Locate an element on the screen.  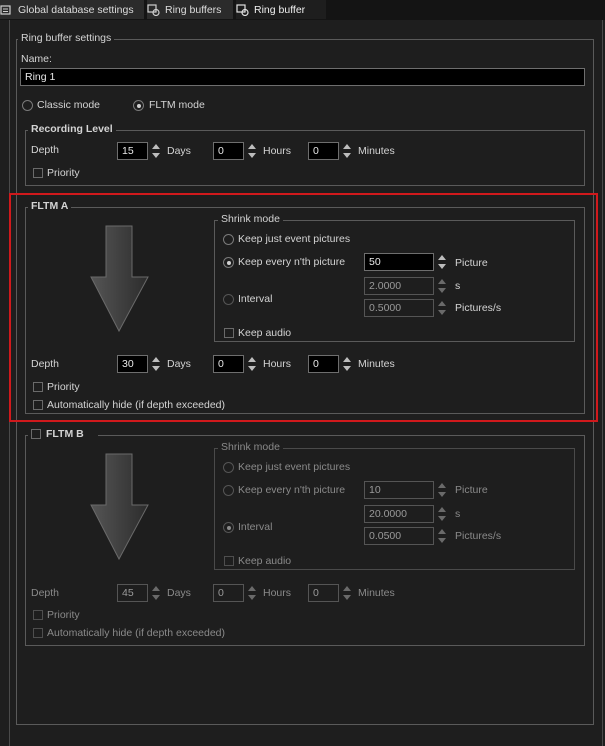
tab-label: Global database settings is located at coordinates (76, 9).